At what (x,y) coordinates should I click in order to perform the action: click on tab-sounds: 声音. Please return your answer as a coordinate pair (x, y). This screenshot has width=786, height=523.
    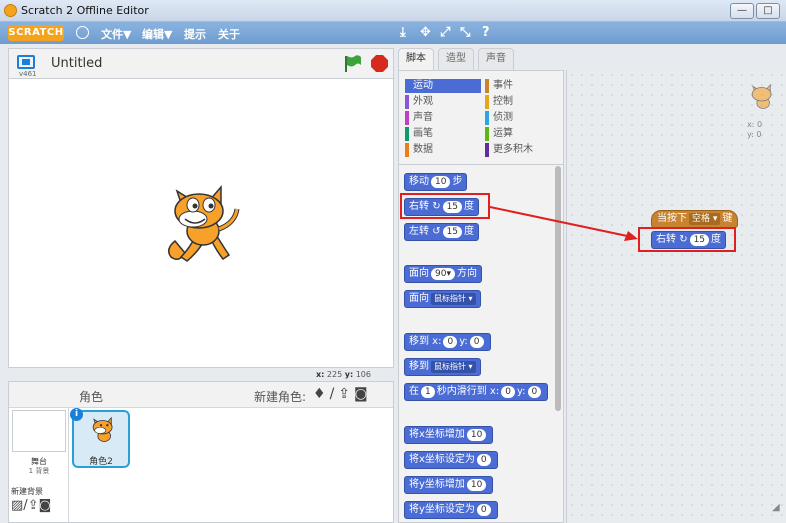
    Looking at the image, I should click on (496, 59).